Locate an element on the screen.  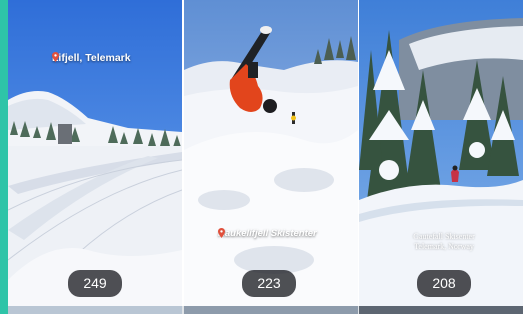
view-count-badge: 249 is located at coordinates (95, 283).